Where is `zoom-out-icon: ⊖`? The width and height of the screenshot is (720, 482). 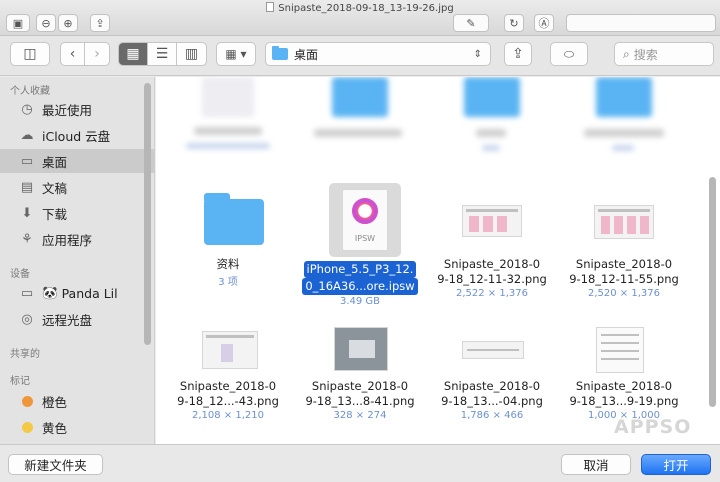
zoom-out-icon: ⊖ is located at coordinates (46, 23).